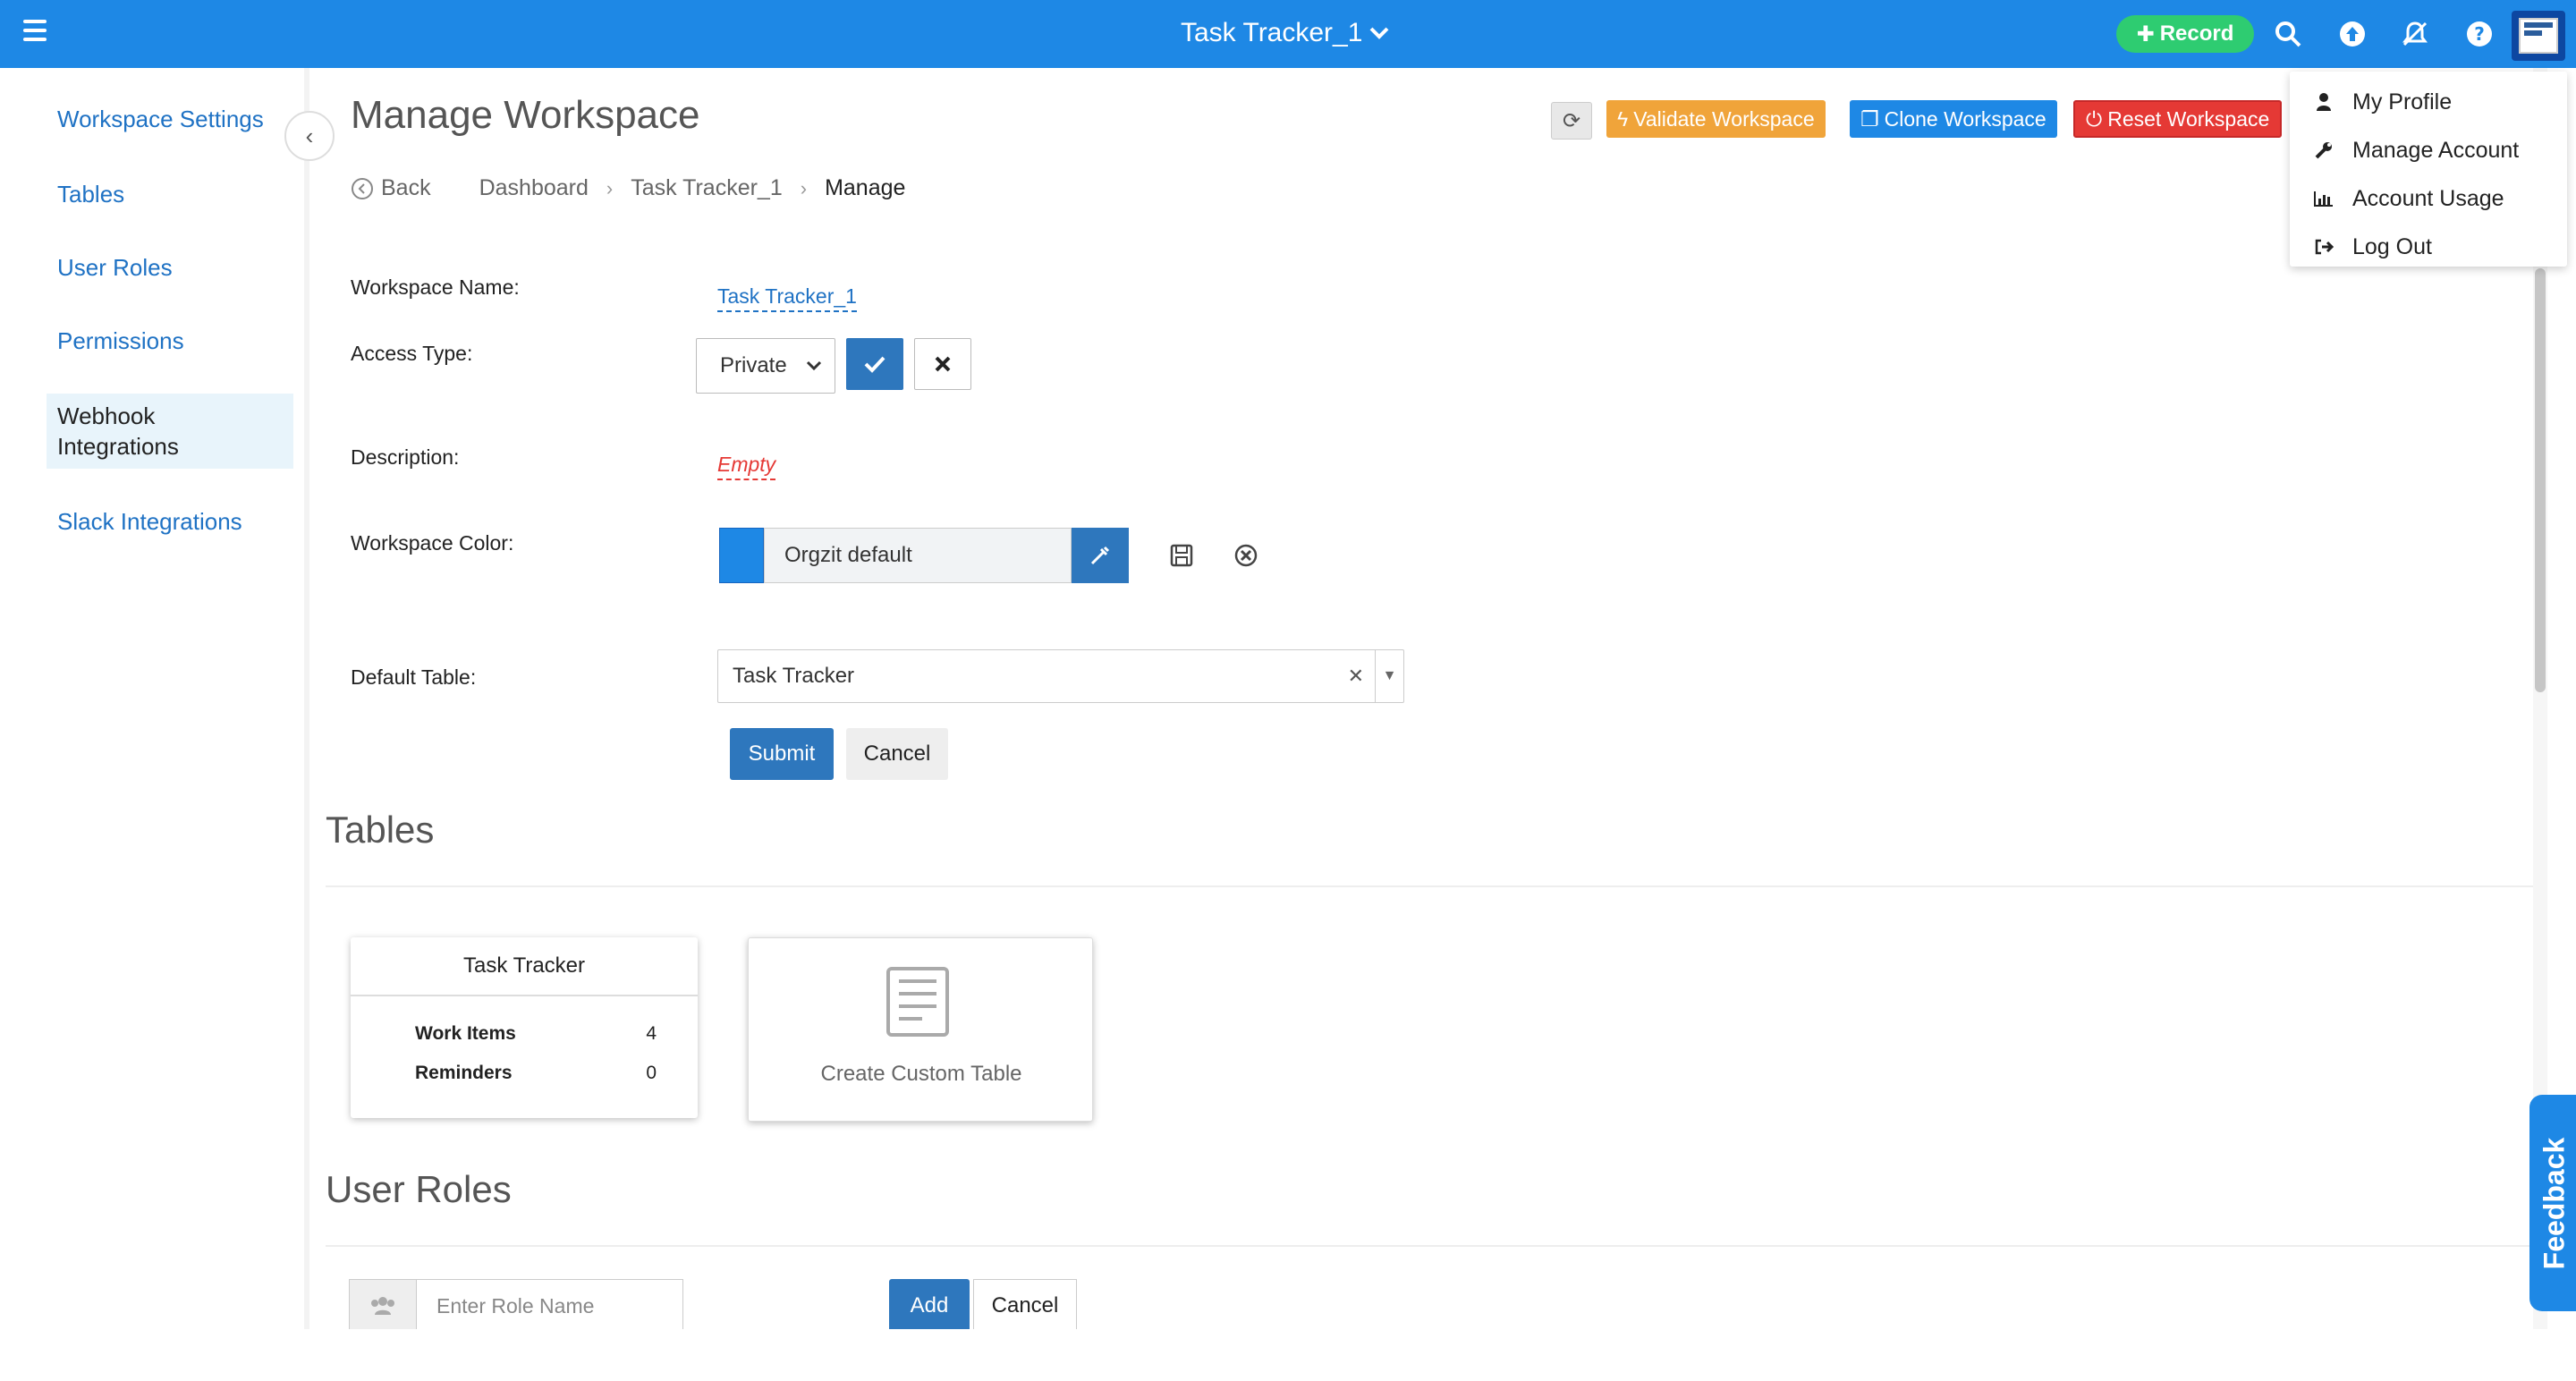 The width and height of the screenshot is (2576, 1381). What do you see at coordinates (1025, 1306) in the screenshot?
I see `cancel-role-button: Cancel` at bounding box center [1025, 1306].